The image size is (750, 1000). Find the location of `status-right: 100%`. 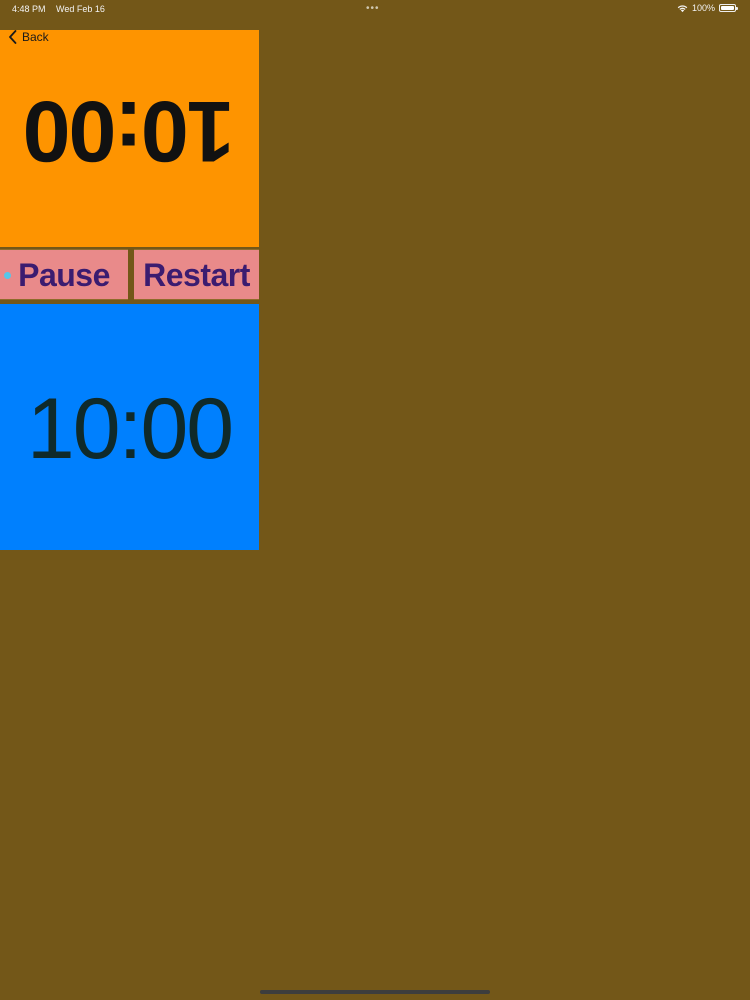

status-right: 100% is located at coordinates (707, 8).